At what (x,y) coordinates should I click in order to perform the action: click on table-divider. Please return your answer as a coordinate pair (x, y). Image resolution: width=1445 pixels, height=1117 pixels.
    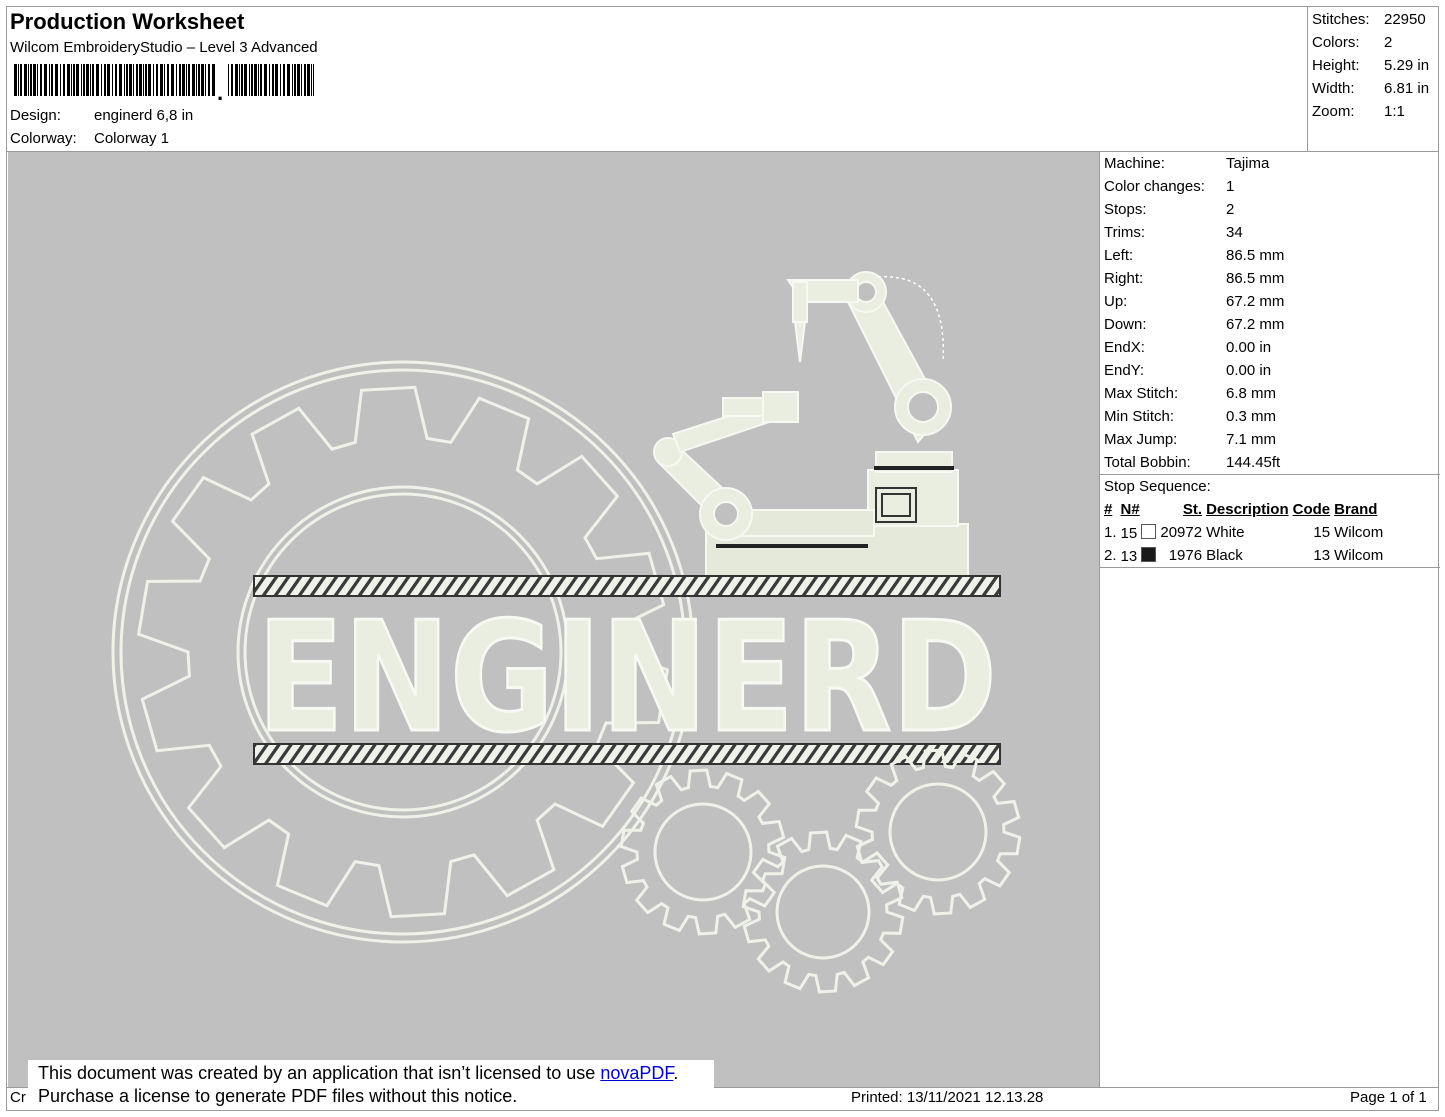
    Looking at the image, I should click on (1270, 567).